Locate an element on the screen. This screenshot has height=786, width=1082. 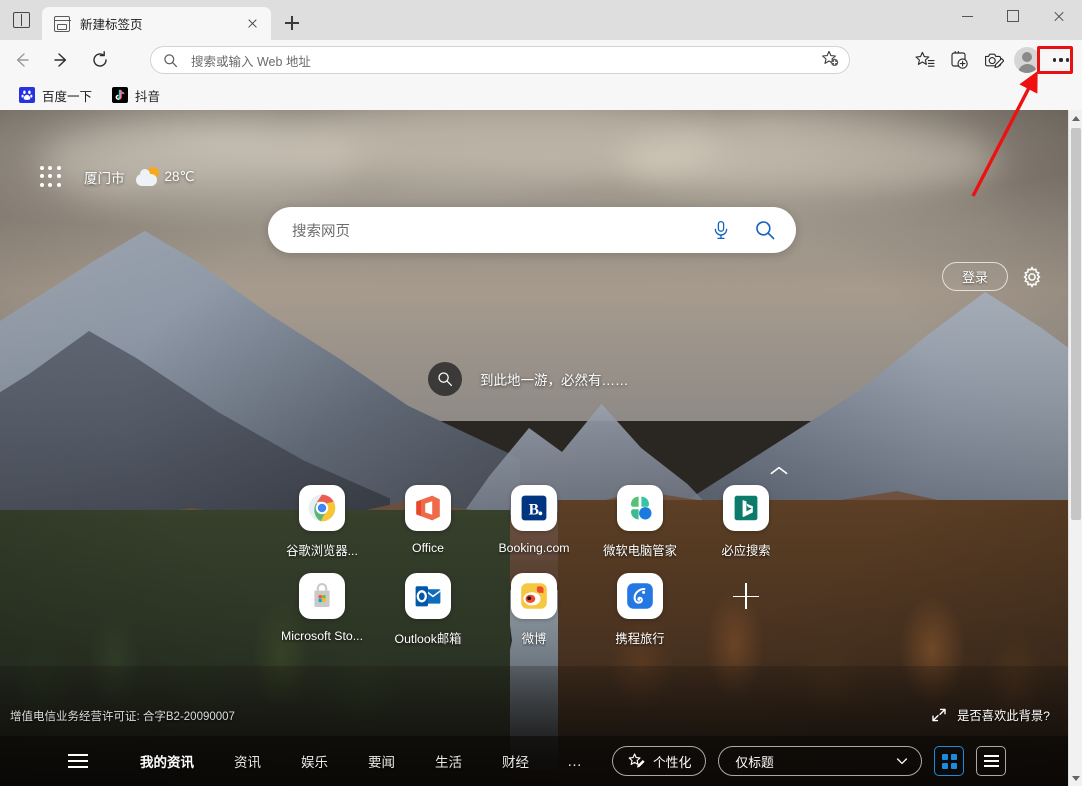
newtab-icon is located at coordinates (62, 23).